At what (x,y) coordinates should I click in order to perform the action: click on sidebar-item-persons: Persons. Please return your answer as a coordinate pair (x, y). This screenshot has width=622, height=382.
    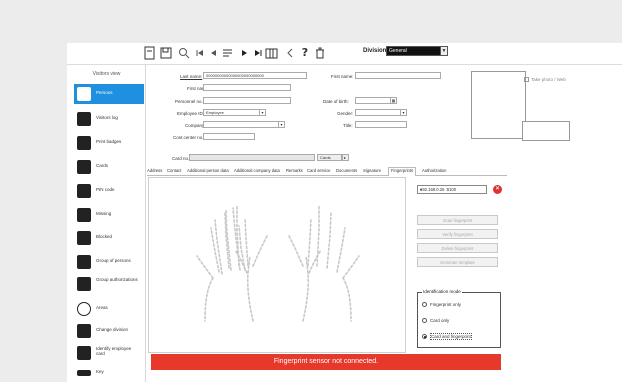
    Looking at the image, I should click on (109, 94).